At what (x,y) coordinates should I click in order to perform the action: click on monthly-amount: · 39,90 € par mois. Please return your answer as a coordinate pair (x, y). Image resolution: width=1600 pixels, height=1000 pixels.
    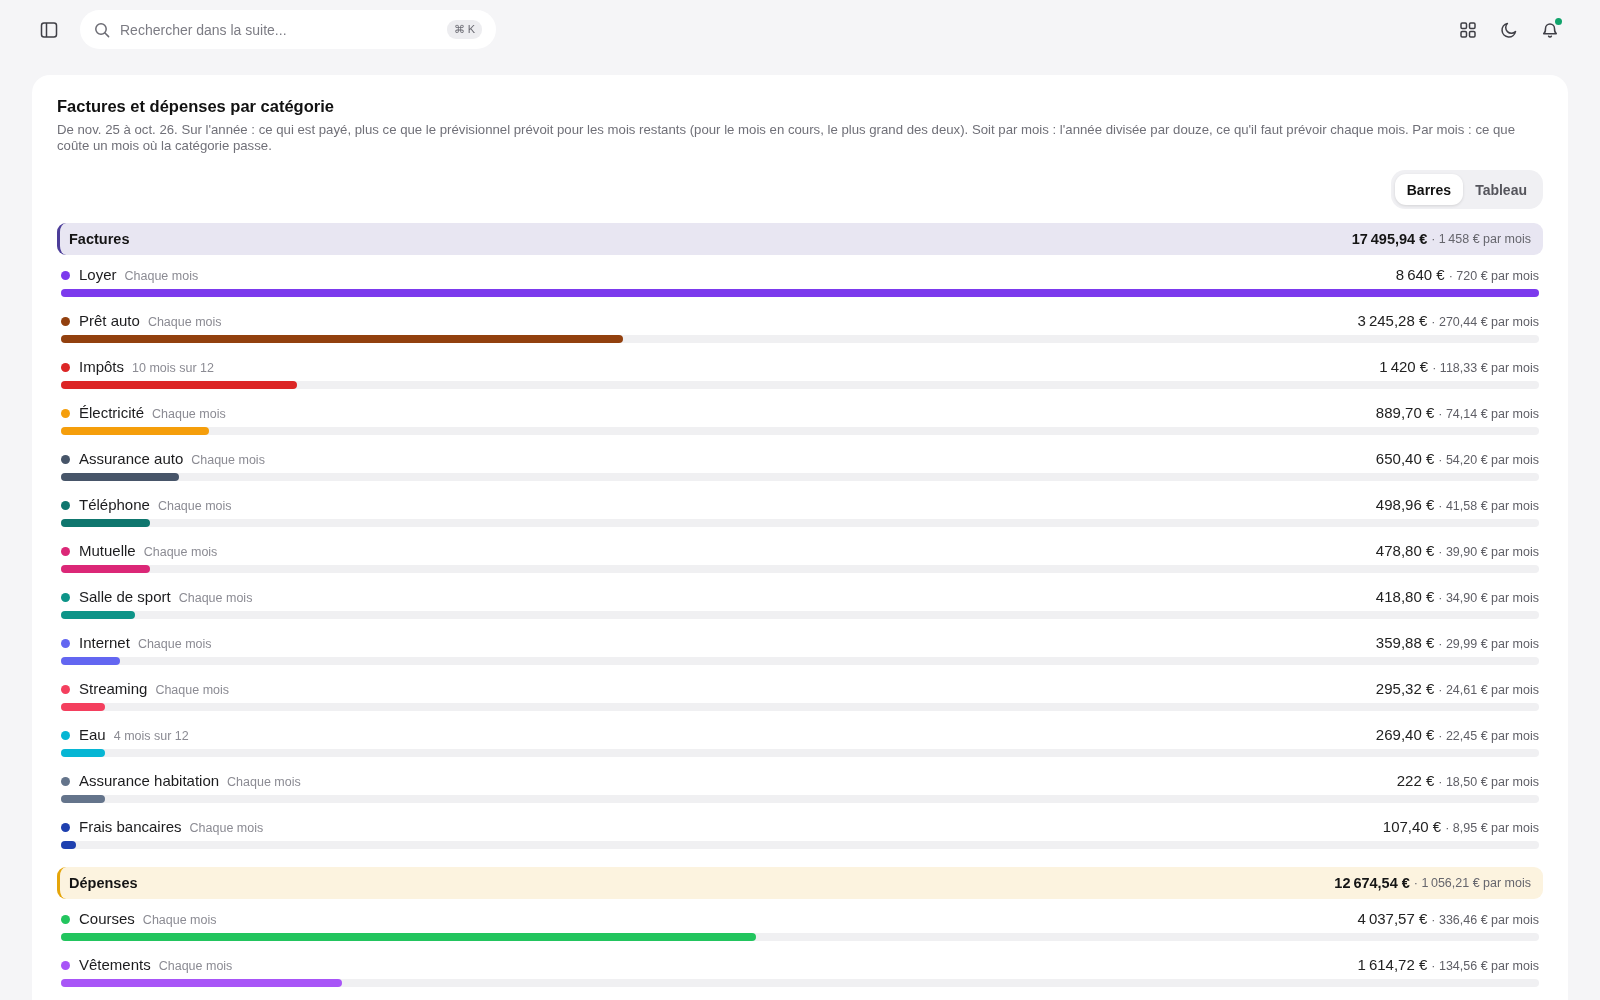
    Looking at the image, I should click on (1488, 552).